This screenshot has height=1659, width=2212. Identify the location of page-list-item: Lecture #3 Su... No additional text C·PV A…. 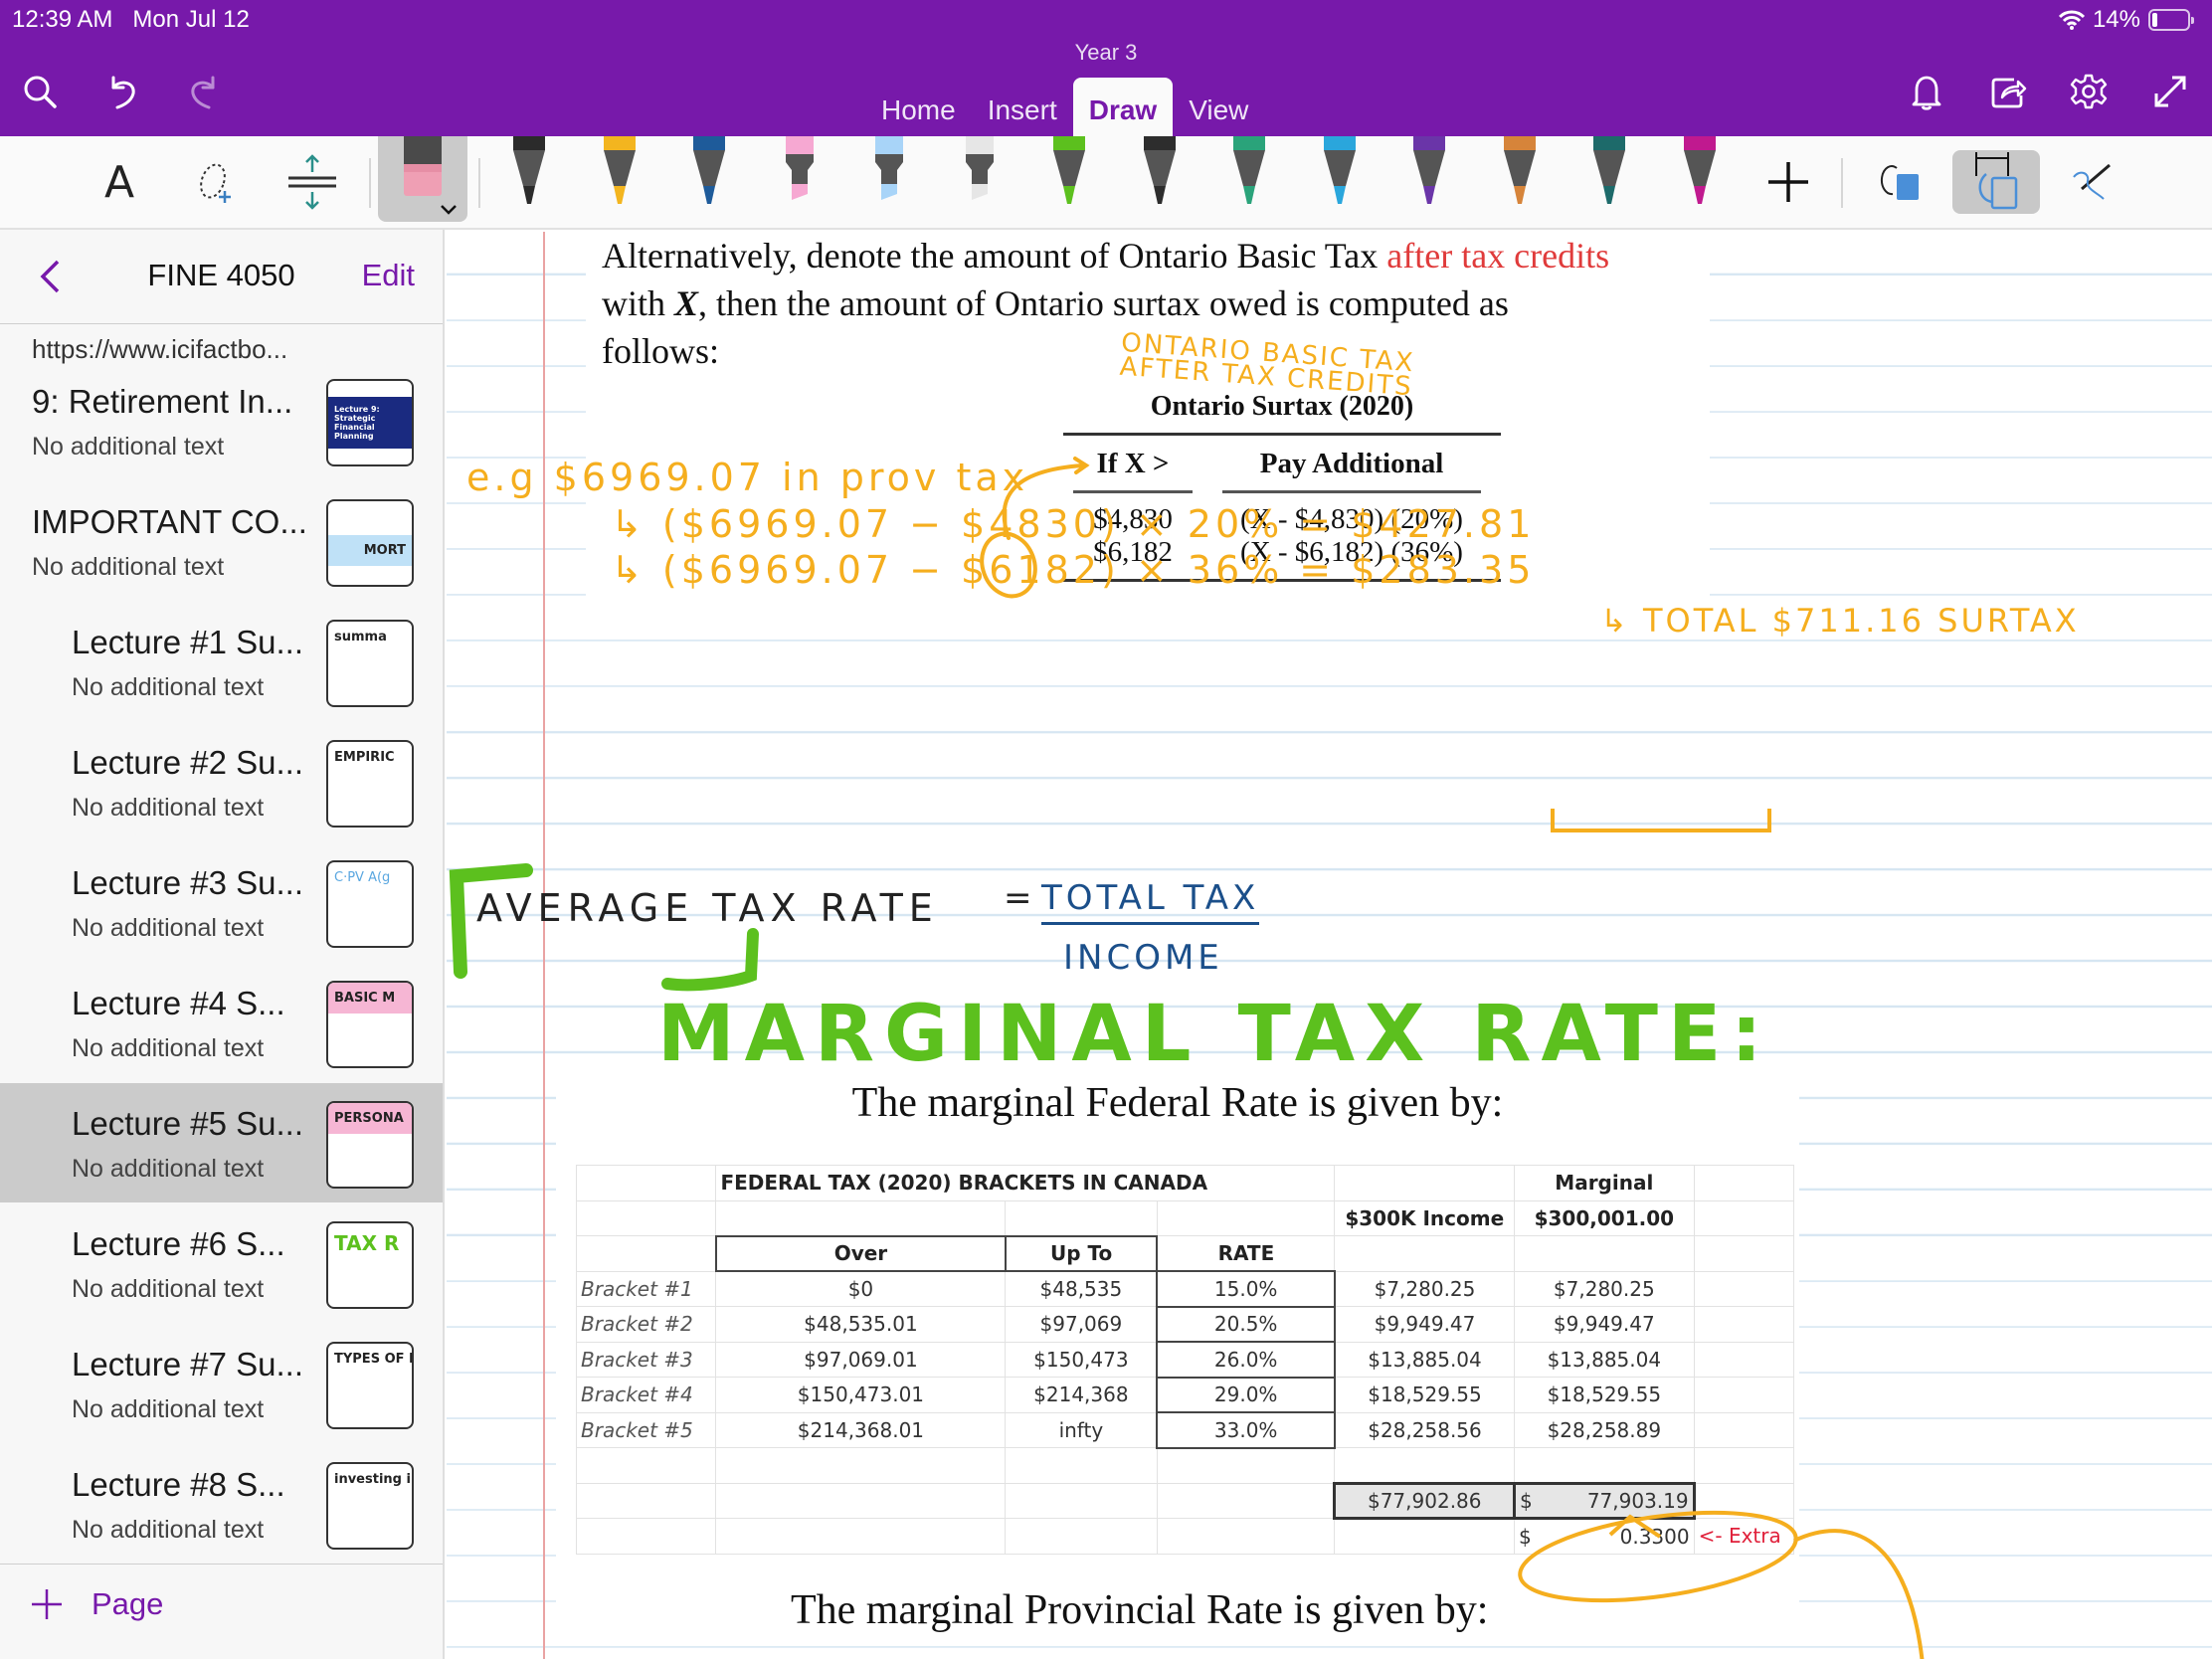
(221, 902).